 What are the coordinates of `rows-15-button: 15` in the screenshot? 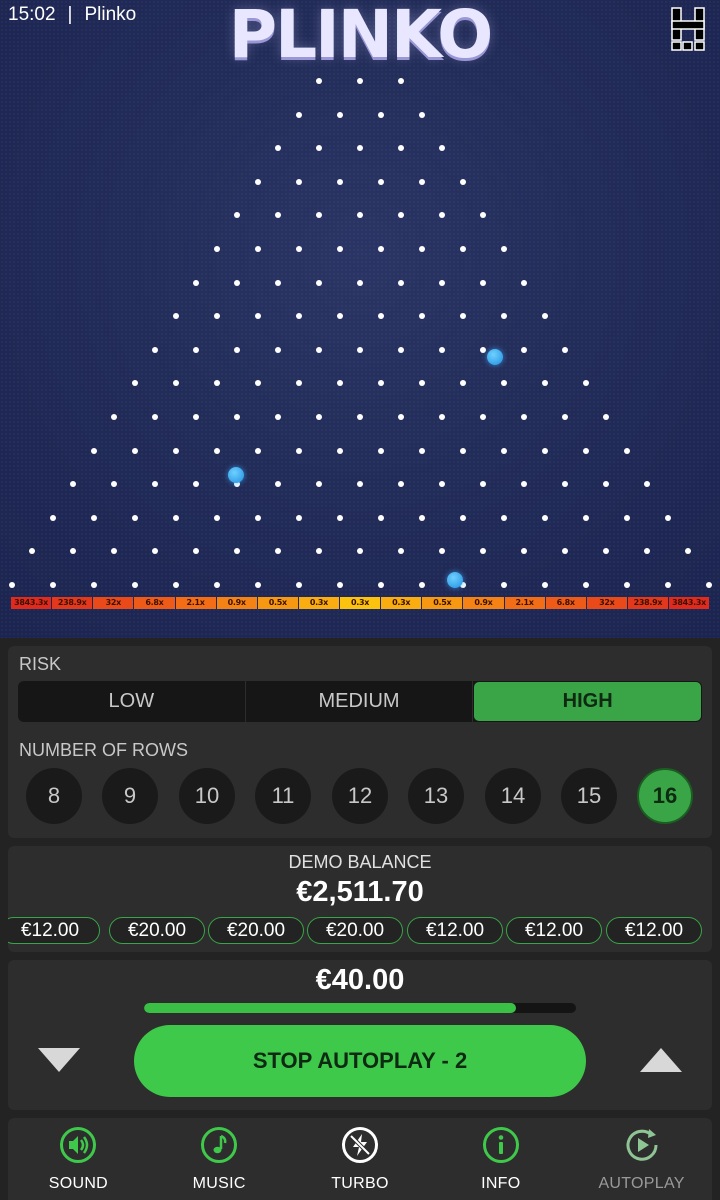 It's located at (589, 796).